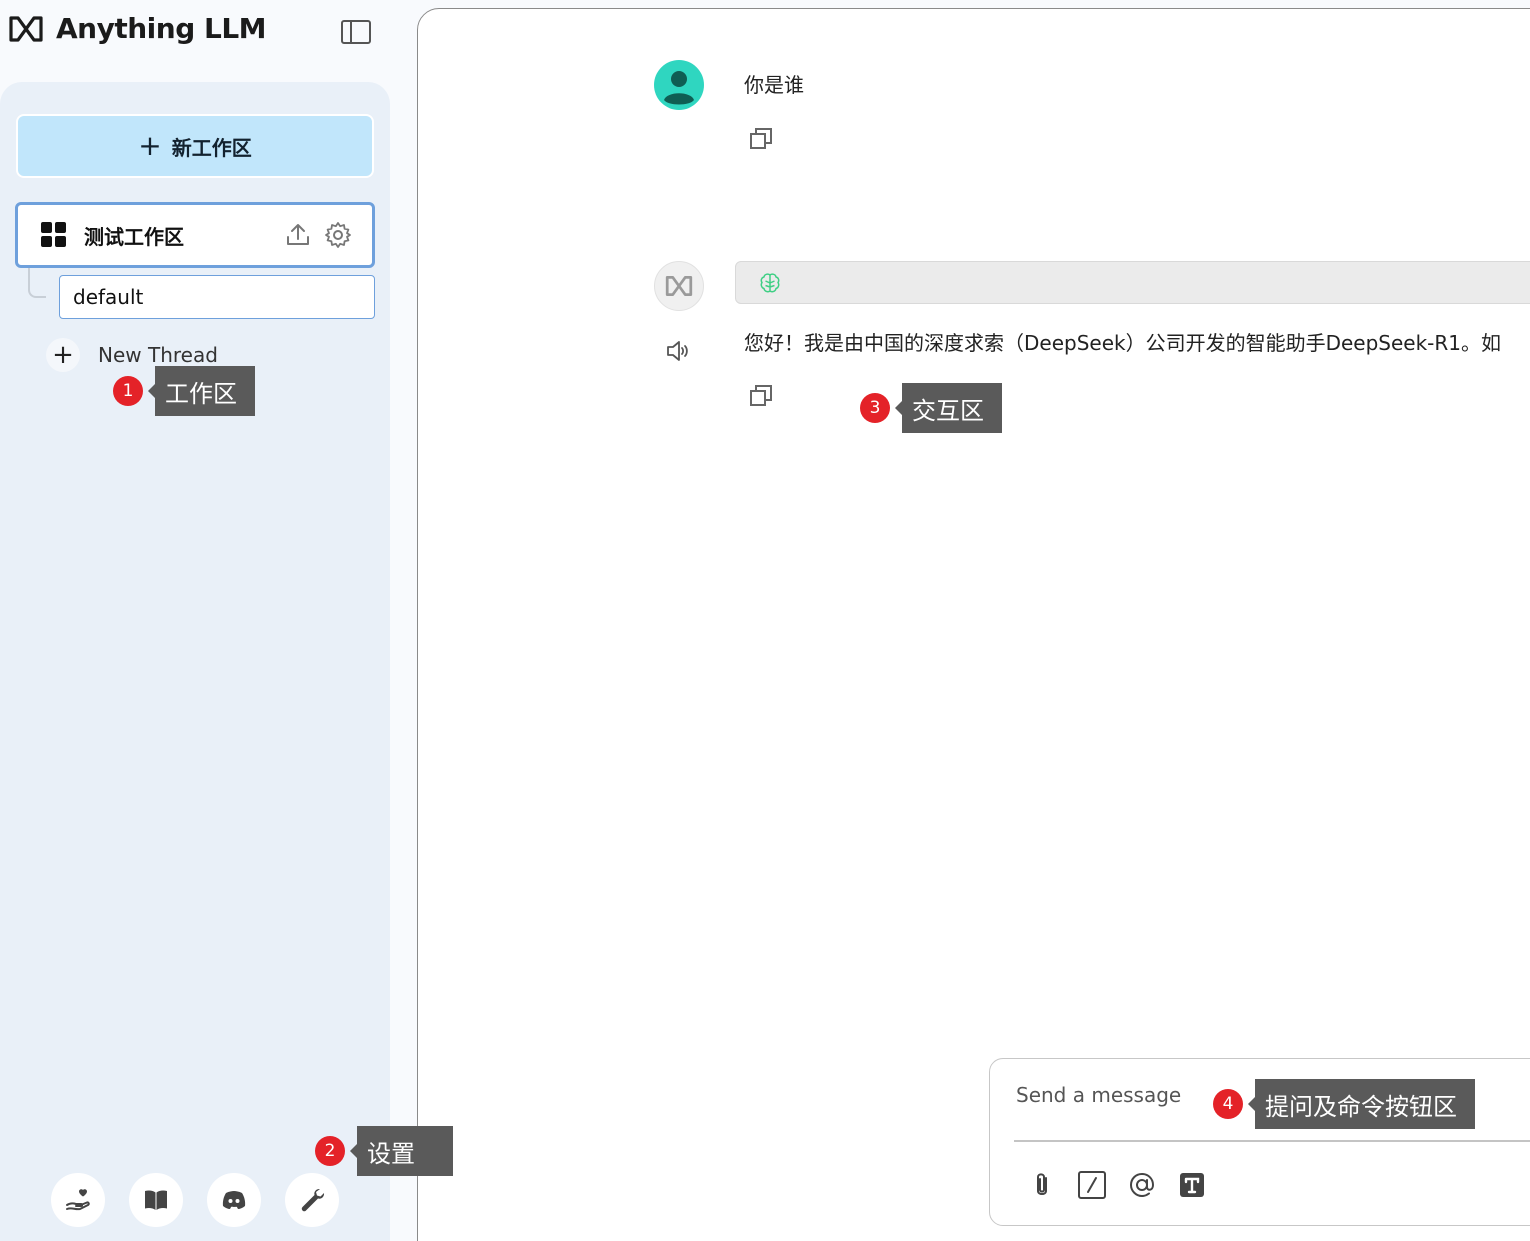 The image size is (1530, 1241). I want to click on slash-command-icon, so click(1092, 1185).